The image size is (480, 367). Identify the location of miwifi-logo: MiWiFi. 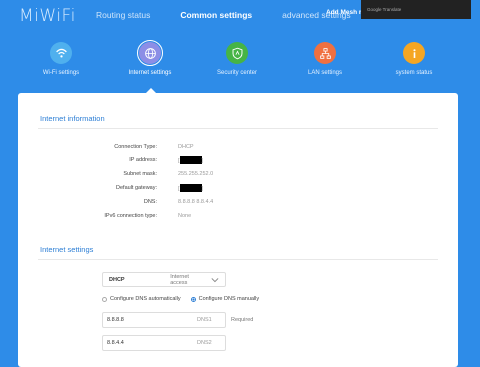
(47, 16).